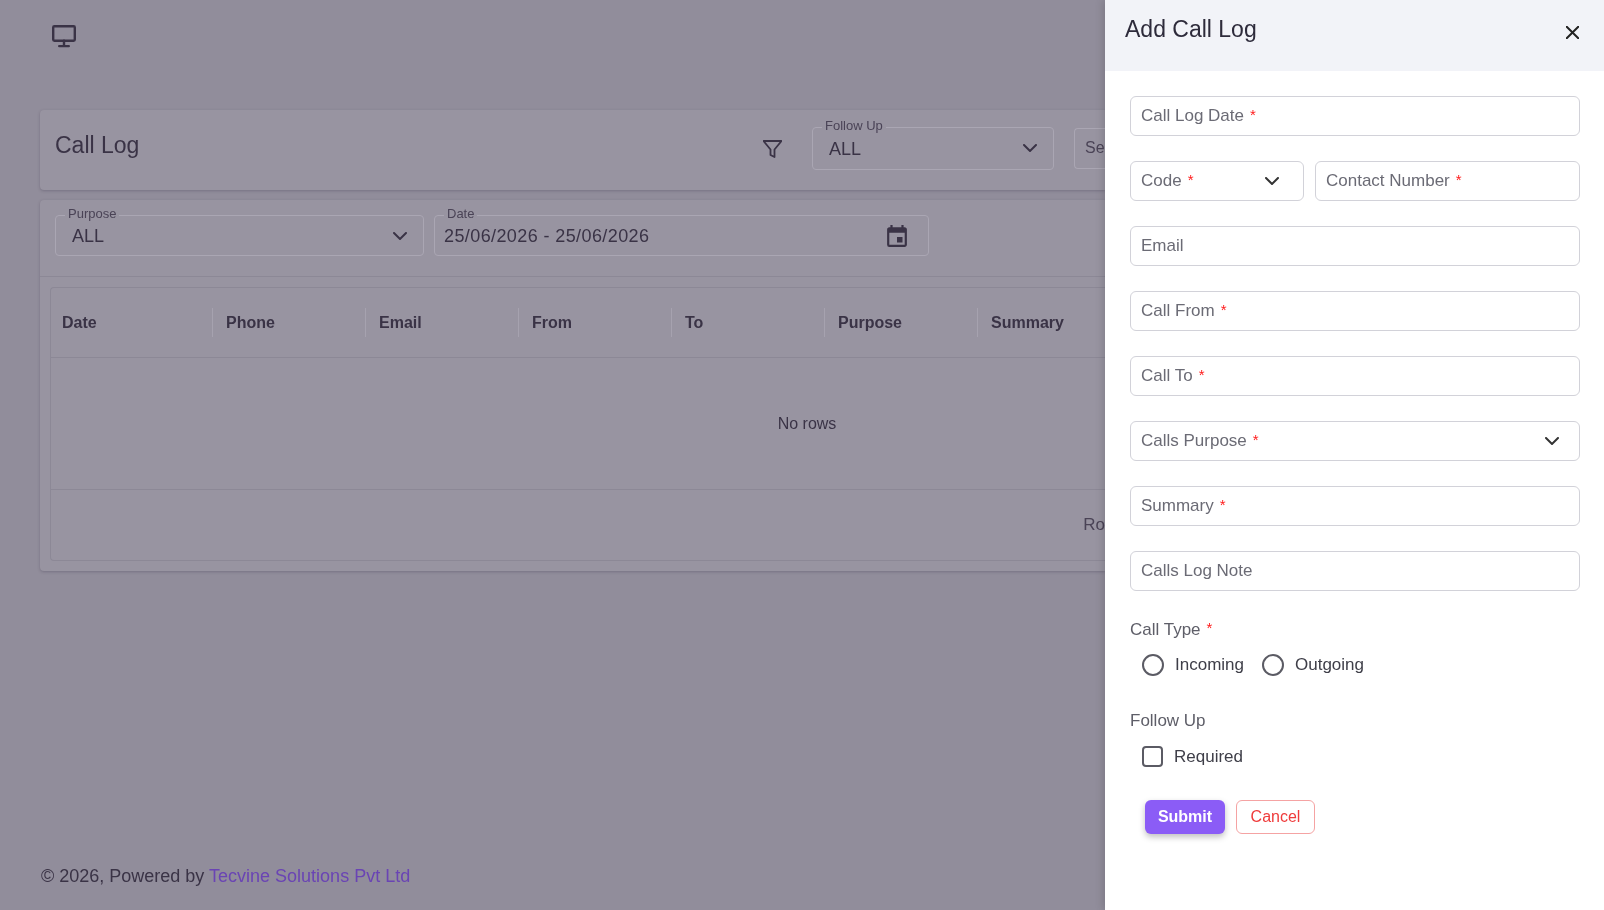 This screenshot has height=910, width=1604. What do you see at coordinates (1329, 665) in the screenshot?
I see `radio-label: Outgoing` at bounding box center [1329, 665].